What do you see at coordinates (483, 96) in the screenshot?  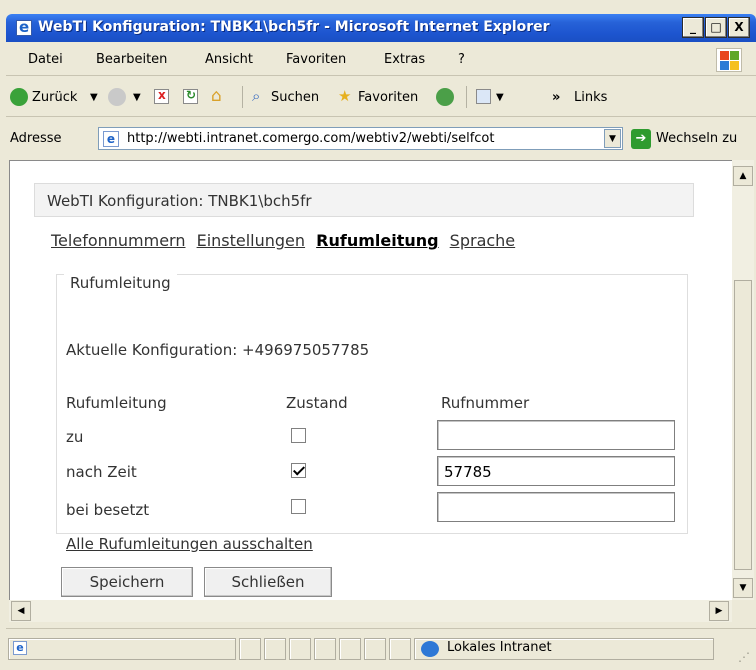 I see `mail-icon` at bounding box center [483, 96].